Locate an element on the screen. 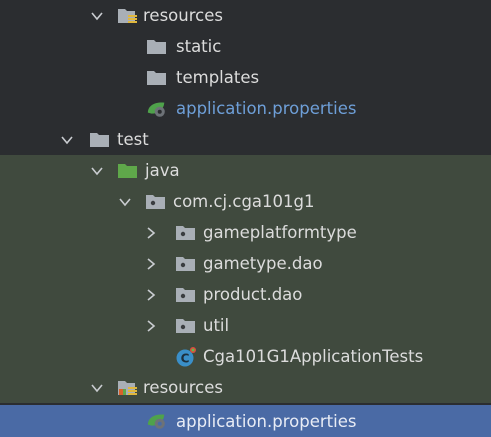  tree-row-label: java is located at coordinates (162, 170).